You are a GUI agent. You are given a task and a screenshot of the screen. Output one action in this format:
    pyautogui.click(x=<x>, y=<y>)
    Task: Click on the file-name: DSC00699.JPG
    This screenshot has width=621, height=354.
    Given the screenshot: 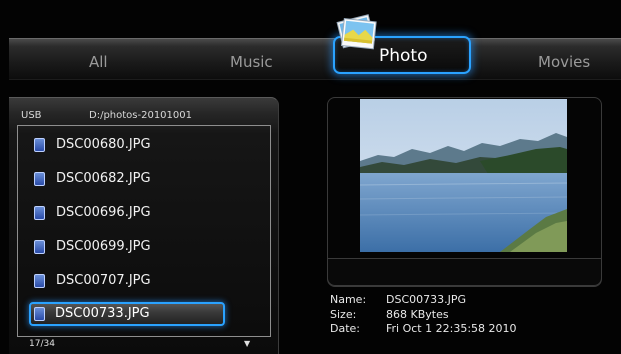 What is the action you would take?
    pyautogui.click(x=103, y=246)
    